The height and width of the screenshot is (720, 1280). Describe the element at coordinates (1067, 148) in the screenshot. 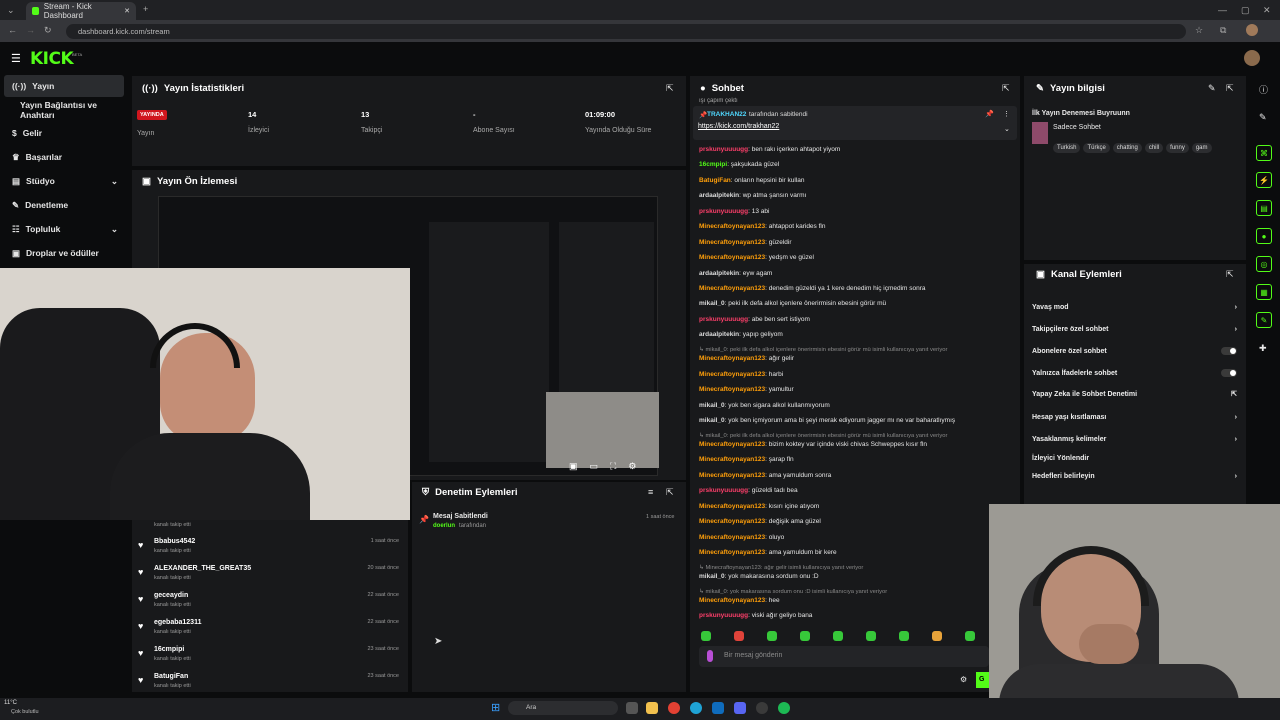

I see `tag: Turkish` at that location.